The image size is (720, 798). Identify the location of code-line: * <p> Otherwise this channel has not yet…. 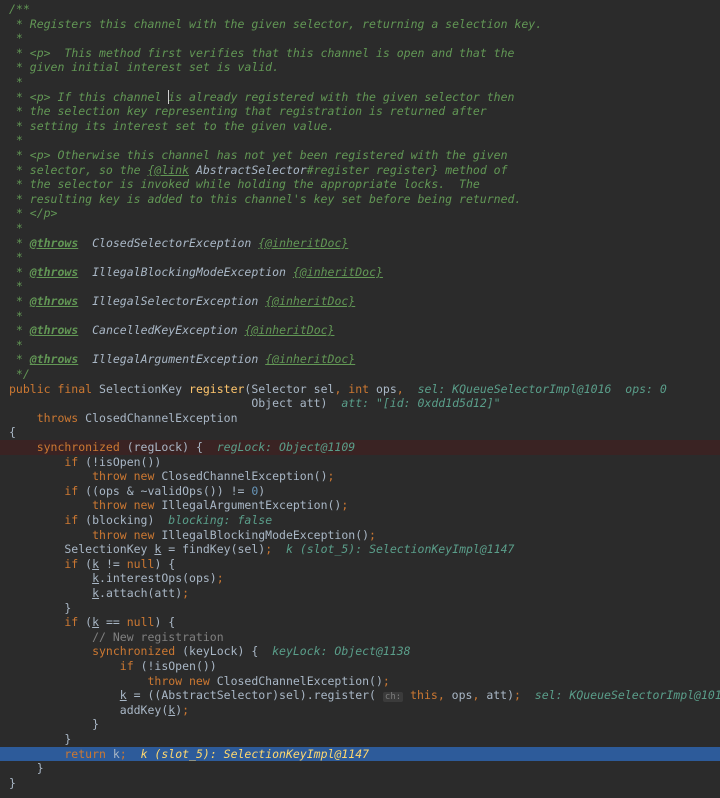
(360, 155).